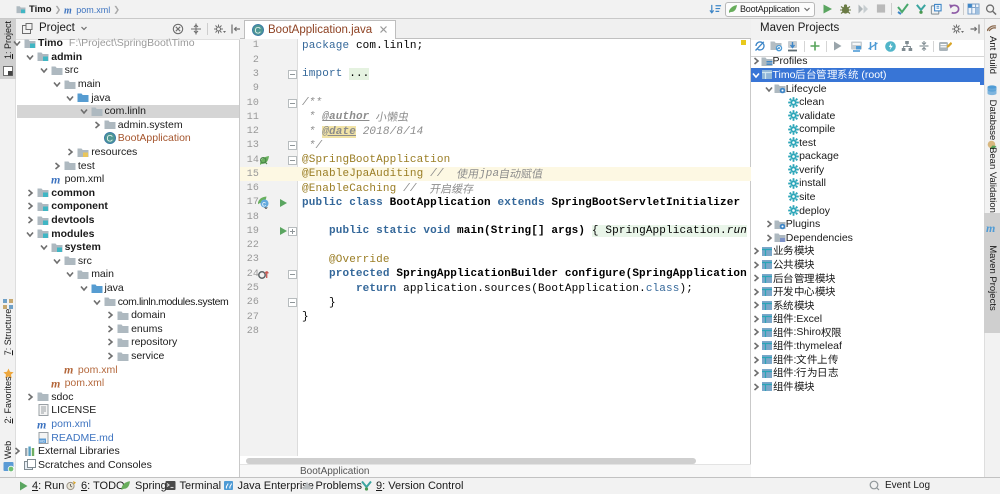 This screenshot has width=1000, height=494. Describe the element at coordinates (42, 441) in the screenshot. I see `svg-text: MD` at that location.